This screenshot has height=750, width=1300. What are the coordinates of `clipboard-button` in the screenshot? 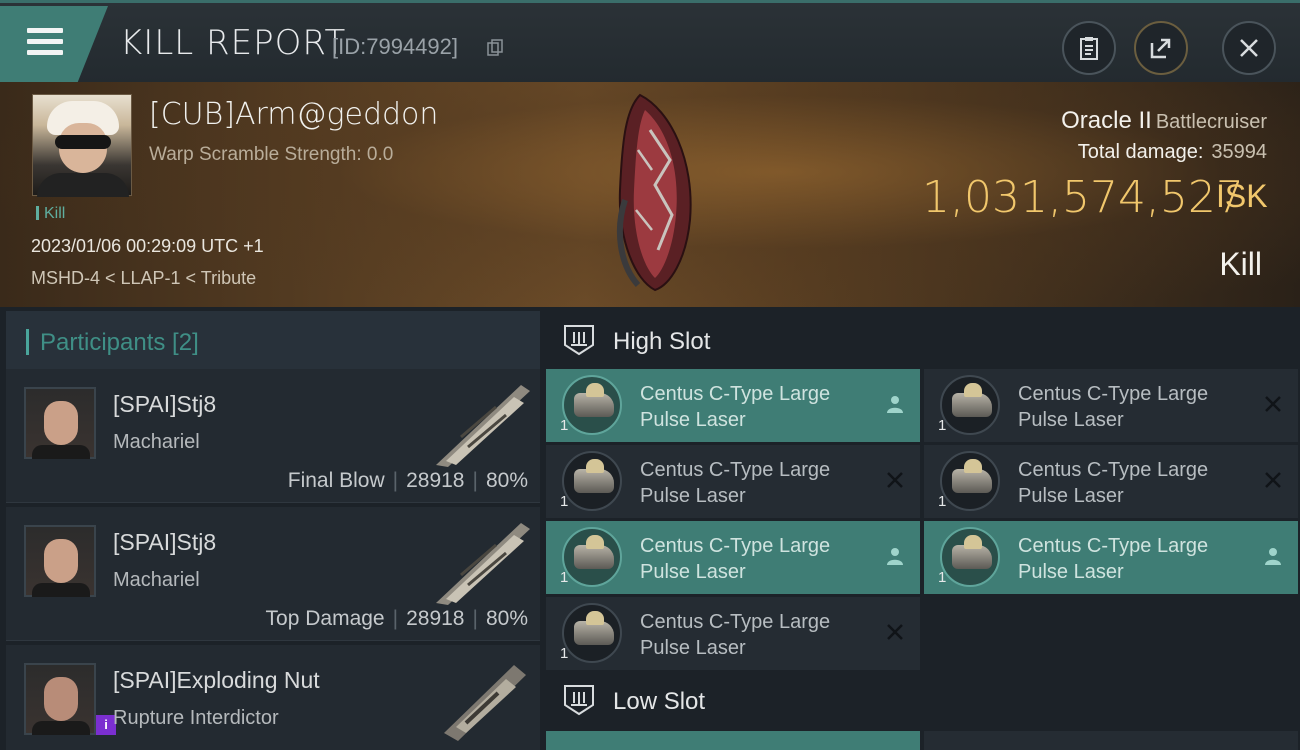 It's located at (1089, 48).